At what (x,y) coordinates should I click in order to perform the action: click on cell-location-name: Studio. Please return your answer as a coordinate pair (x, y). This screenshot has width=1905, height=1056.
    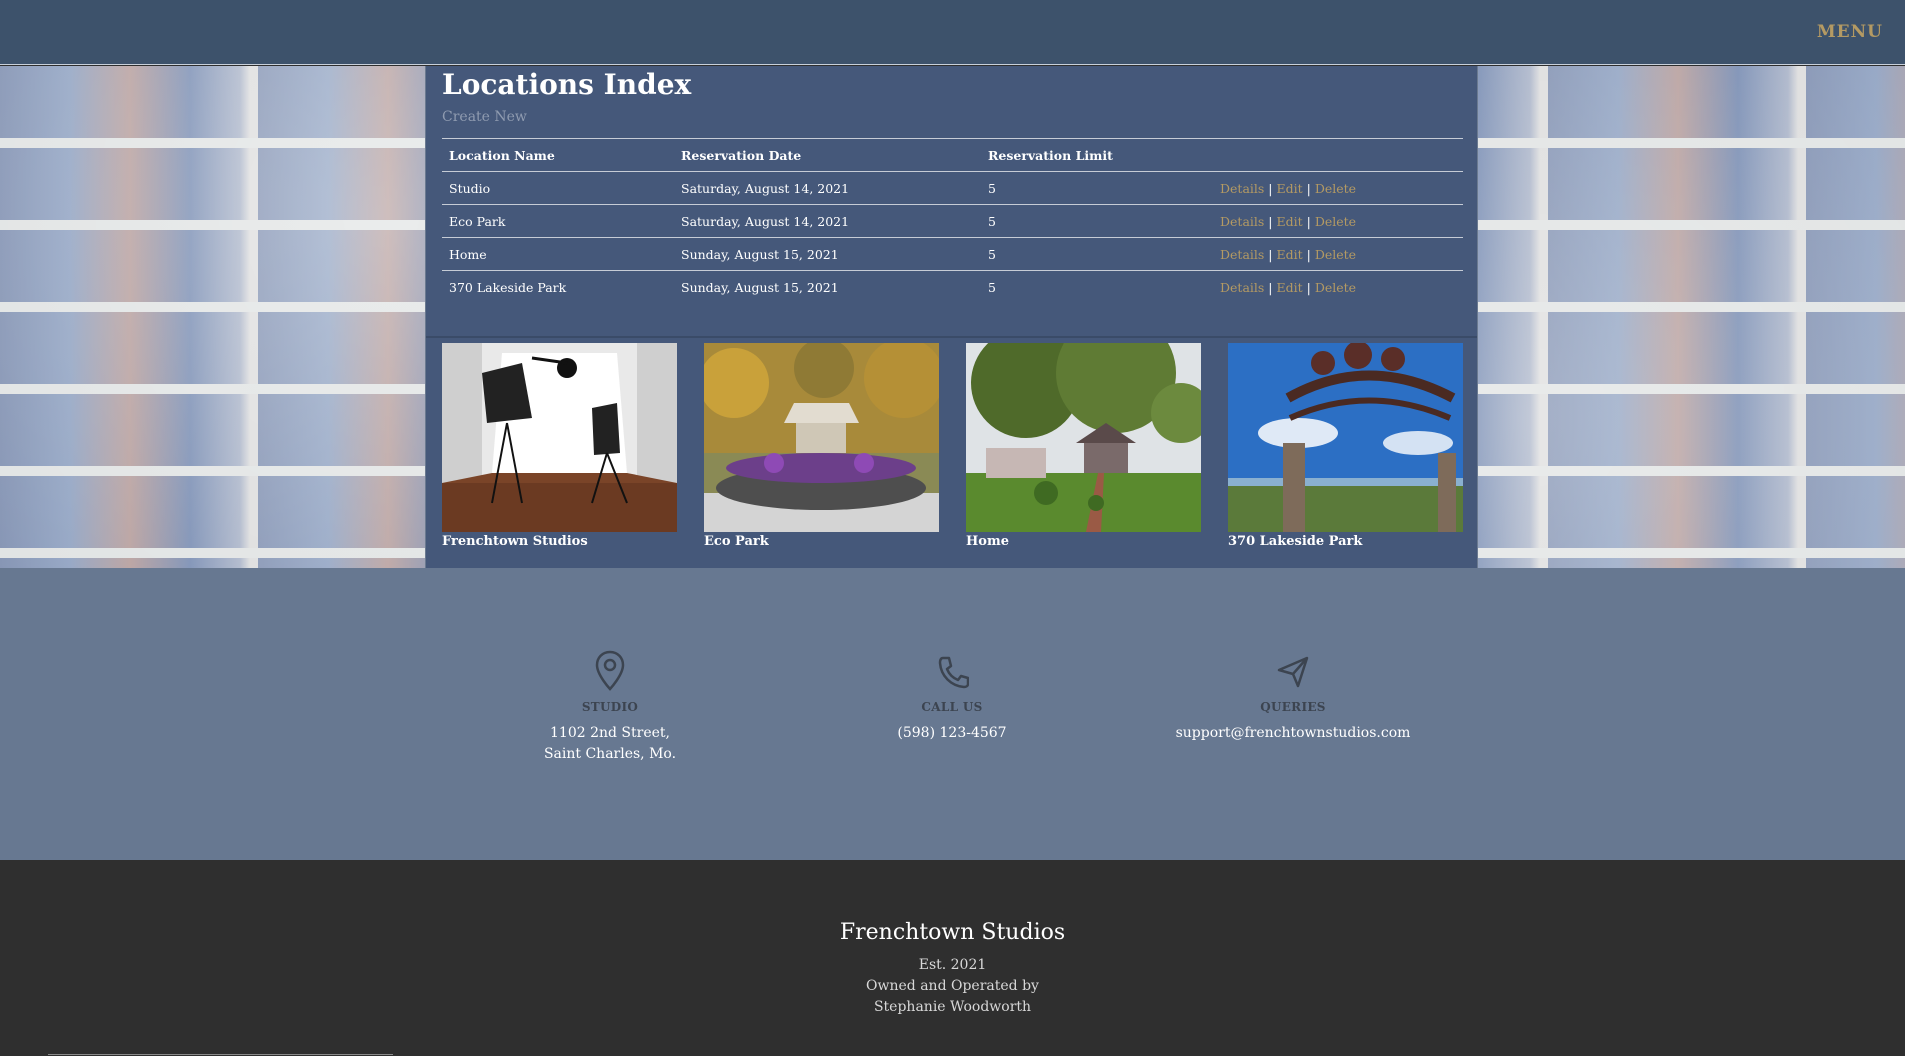
    Looking at the image, I should click on (558, 188).